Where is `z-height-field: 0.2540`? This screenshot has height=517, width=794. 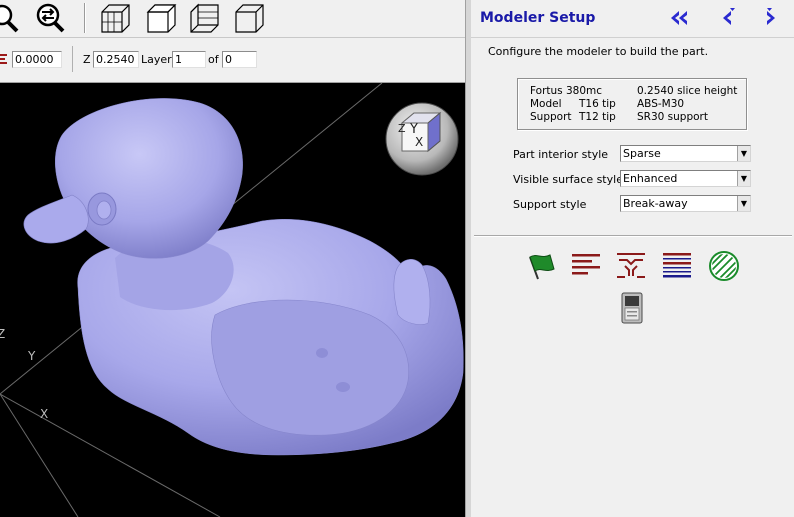
z-height-field: 0.2540 is located at coordinates (116, 59).